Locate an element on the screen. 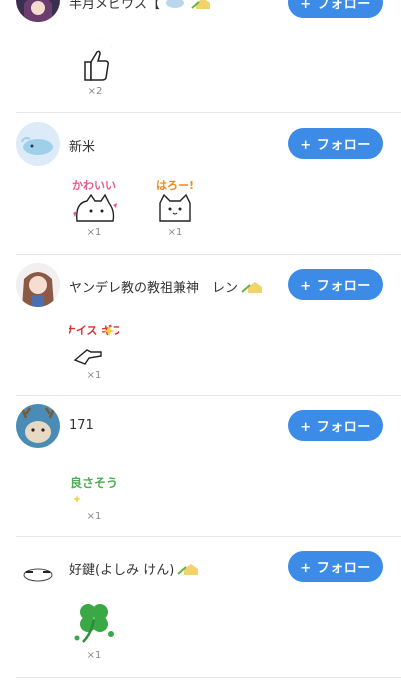  fish-icon is located at coordinates (175, 5).